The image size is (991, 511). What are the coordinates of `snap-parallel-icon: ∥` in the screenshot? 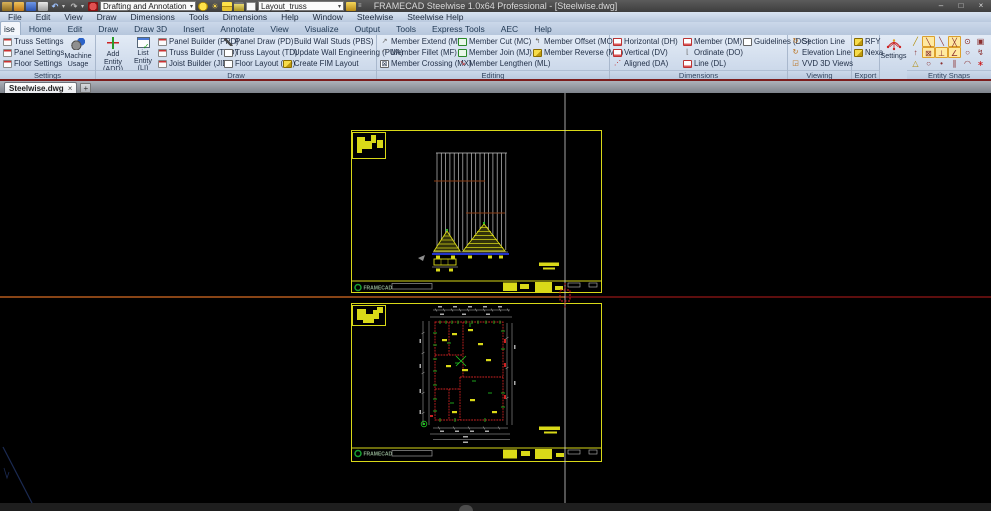 It's located at (954, 63).